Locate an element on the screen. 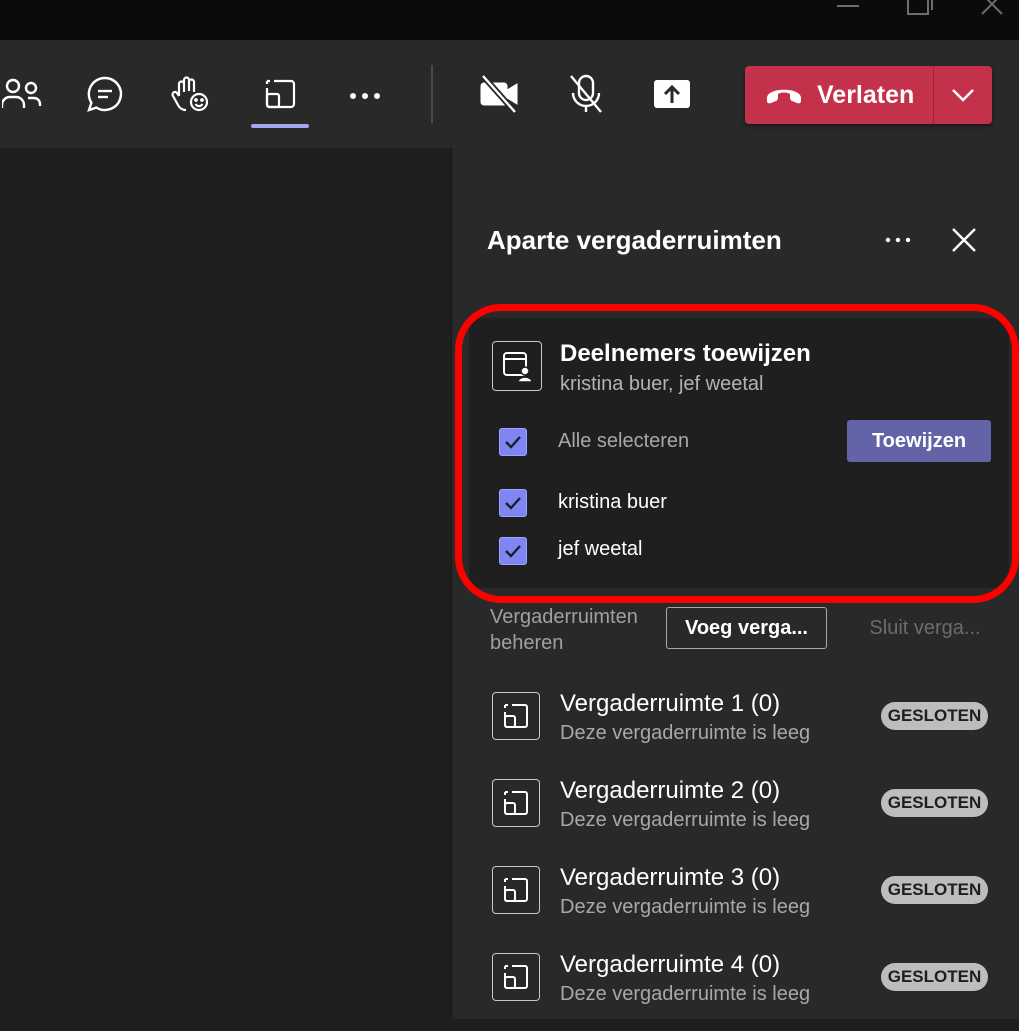 This screenshot has width=1019, height=1031. assign-subtitle: kristina buer, jef weetal is located at coordinates (662, 384).